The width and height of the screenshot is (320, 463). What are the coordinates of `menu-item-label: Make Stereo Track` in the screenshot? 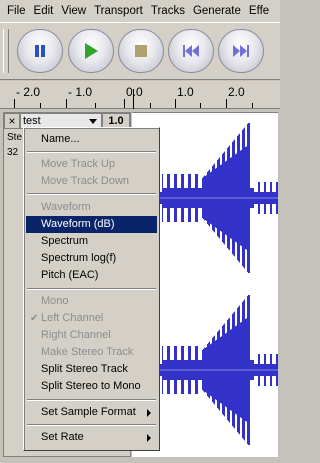 It's located at (87, 352).